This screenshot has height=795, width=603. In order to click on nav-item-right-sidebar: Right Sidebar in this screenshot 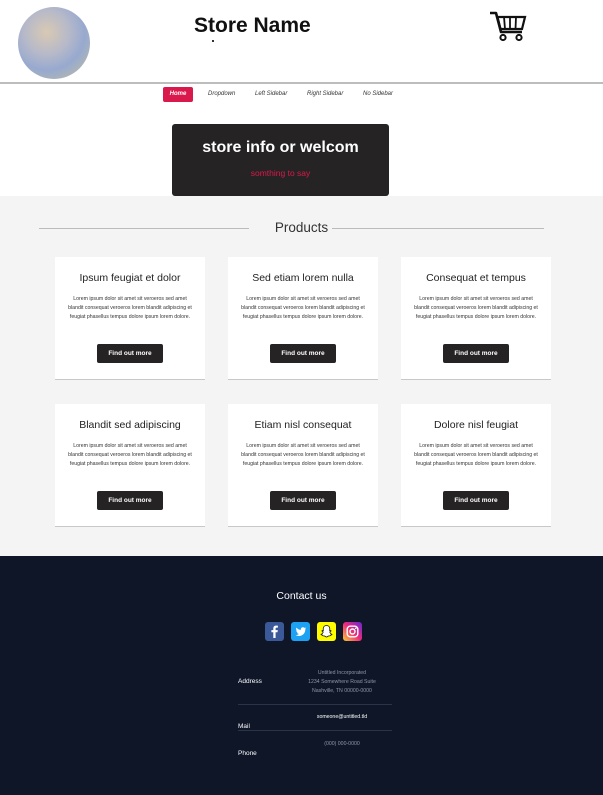, I will do `click(325, 94)`.